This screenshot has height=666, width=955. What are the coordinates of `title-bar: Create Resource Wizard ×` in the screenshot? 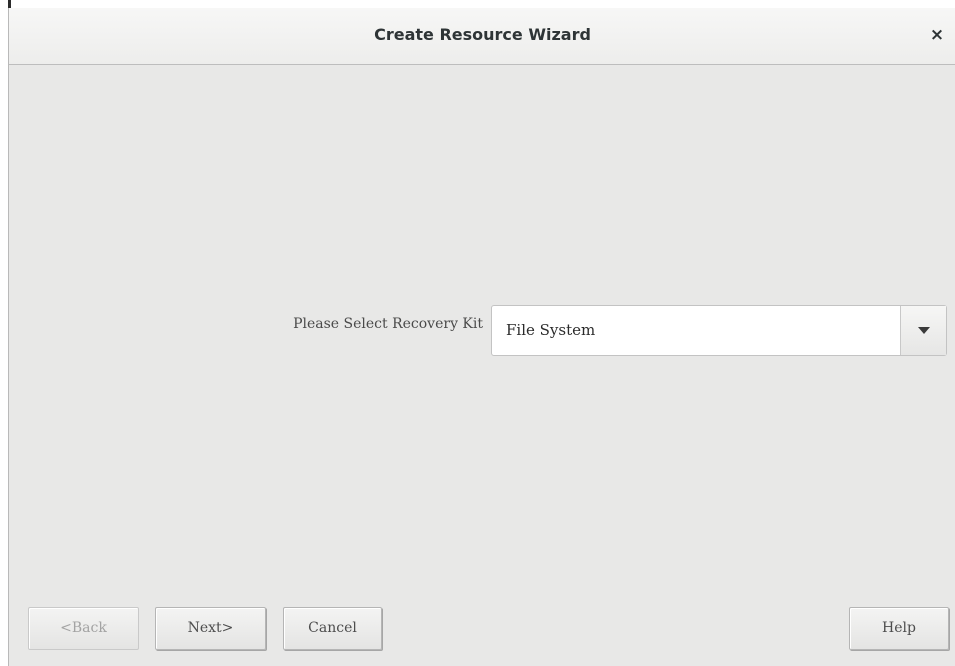 It's located at (482, 36).